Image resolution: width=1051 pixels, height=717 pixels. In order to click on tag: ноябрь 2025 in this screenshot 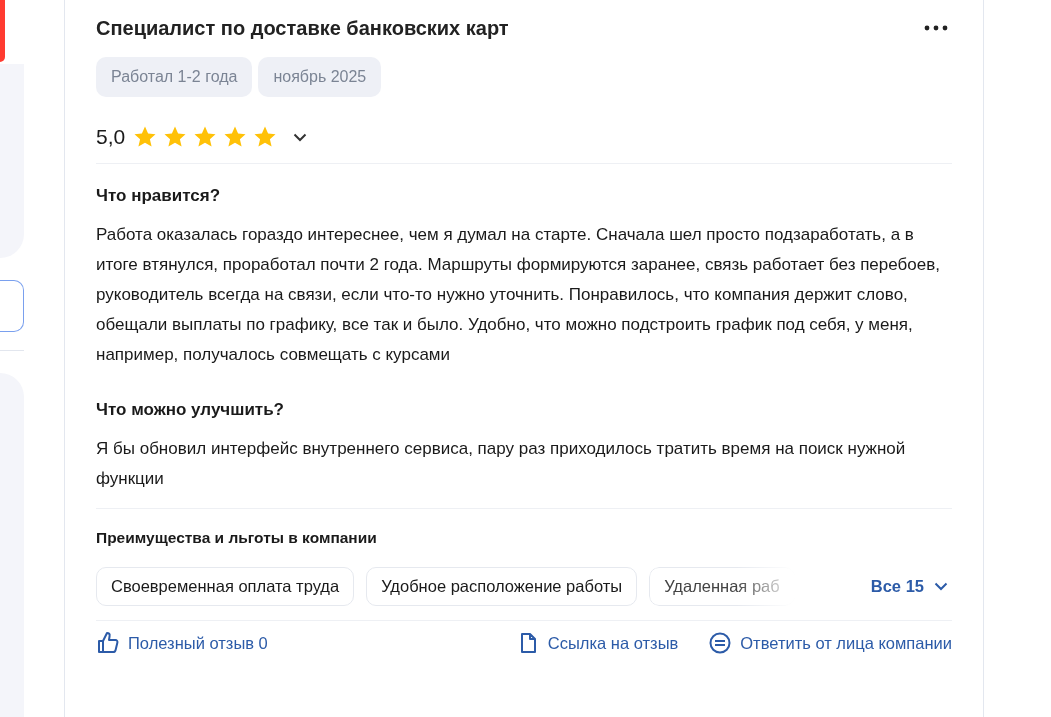, I will do `click(320, 77)`.